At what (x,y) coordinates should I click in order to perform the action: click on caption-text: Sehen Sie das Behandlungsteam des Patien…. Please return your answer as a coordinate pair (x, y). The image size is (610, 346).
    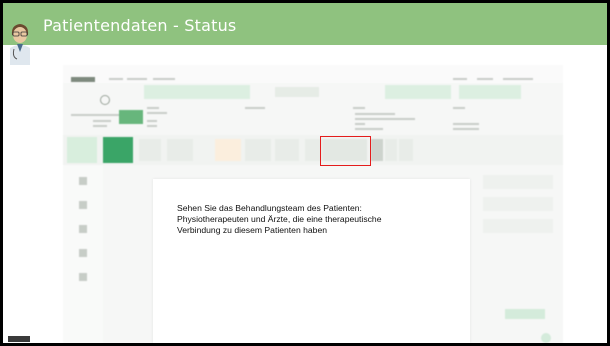
    Looking at the image, I should click on (317, 220).